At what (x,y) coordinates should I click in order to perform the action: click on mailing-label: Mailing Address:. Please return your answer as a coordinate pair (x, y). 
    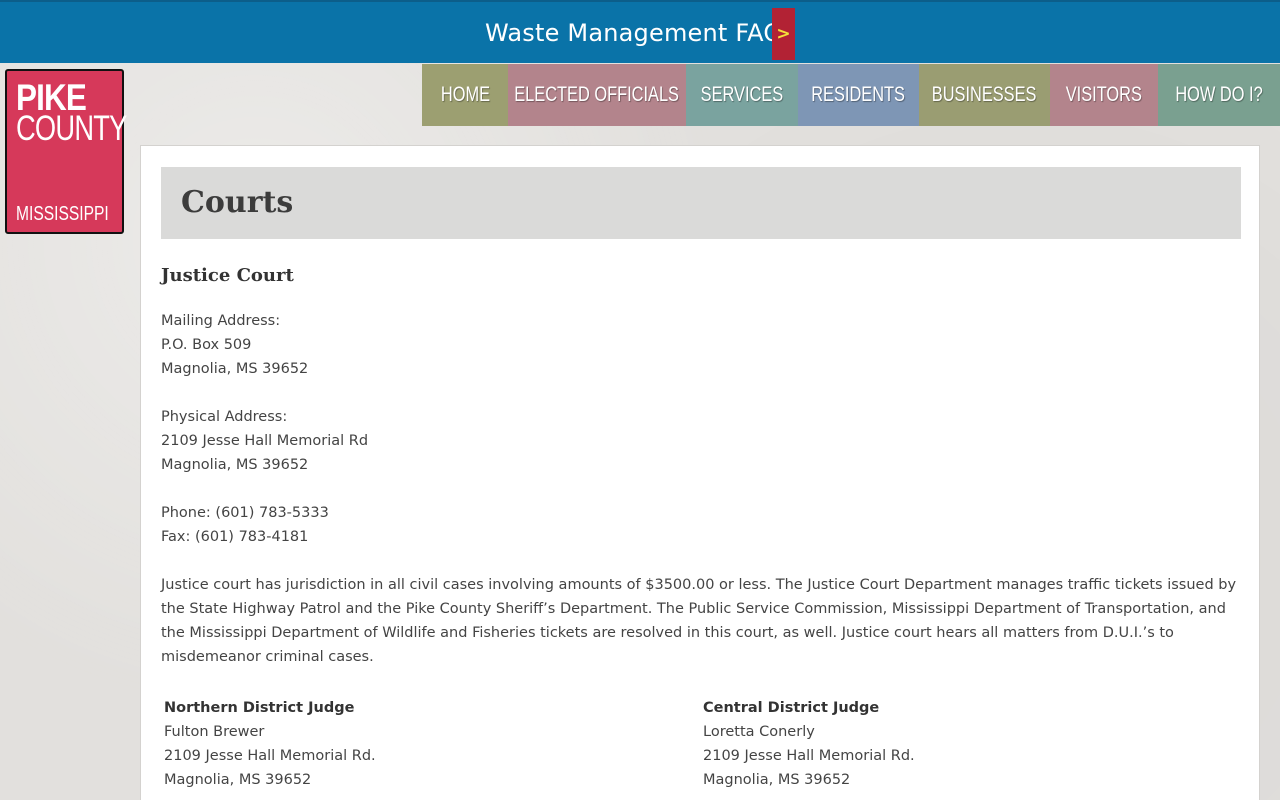
    Looking at the image, I should click on (221, 321).